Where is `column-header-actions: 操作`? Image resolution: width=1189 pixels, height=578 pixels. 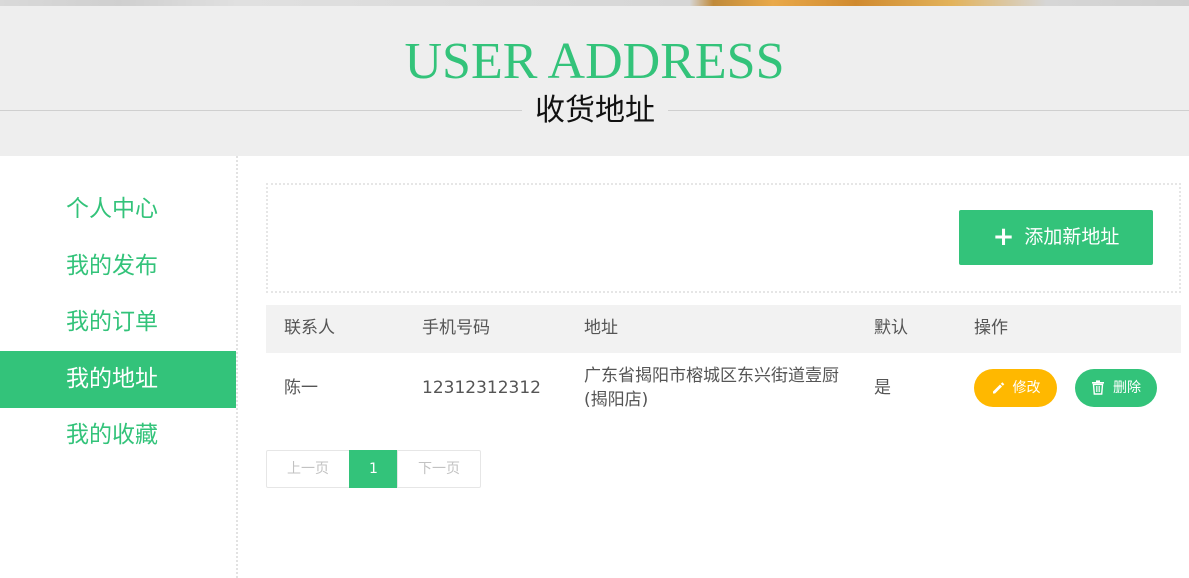 column-header-actions: 操作 is located at coordinates (991, 328).